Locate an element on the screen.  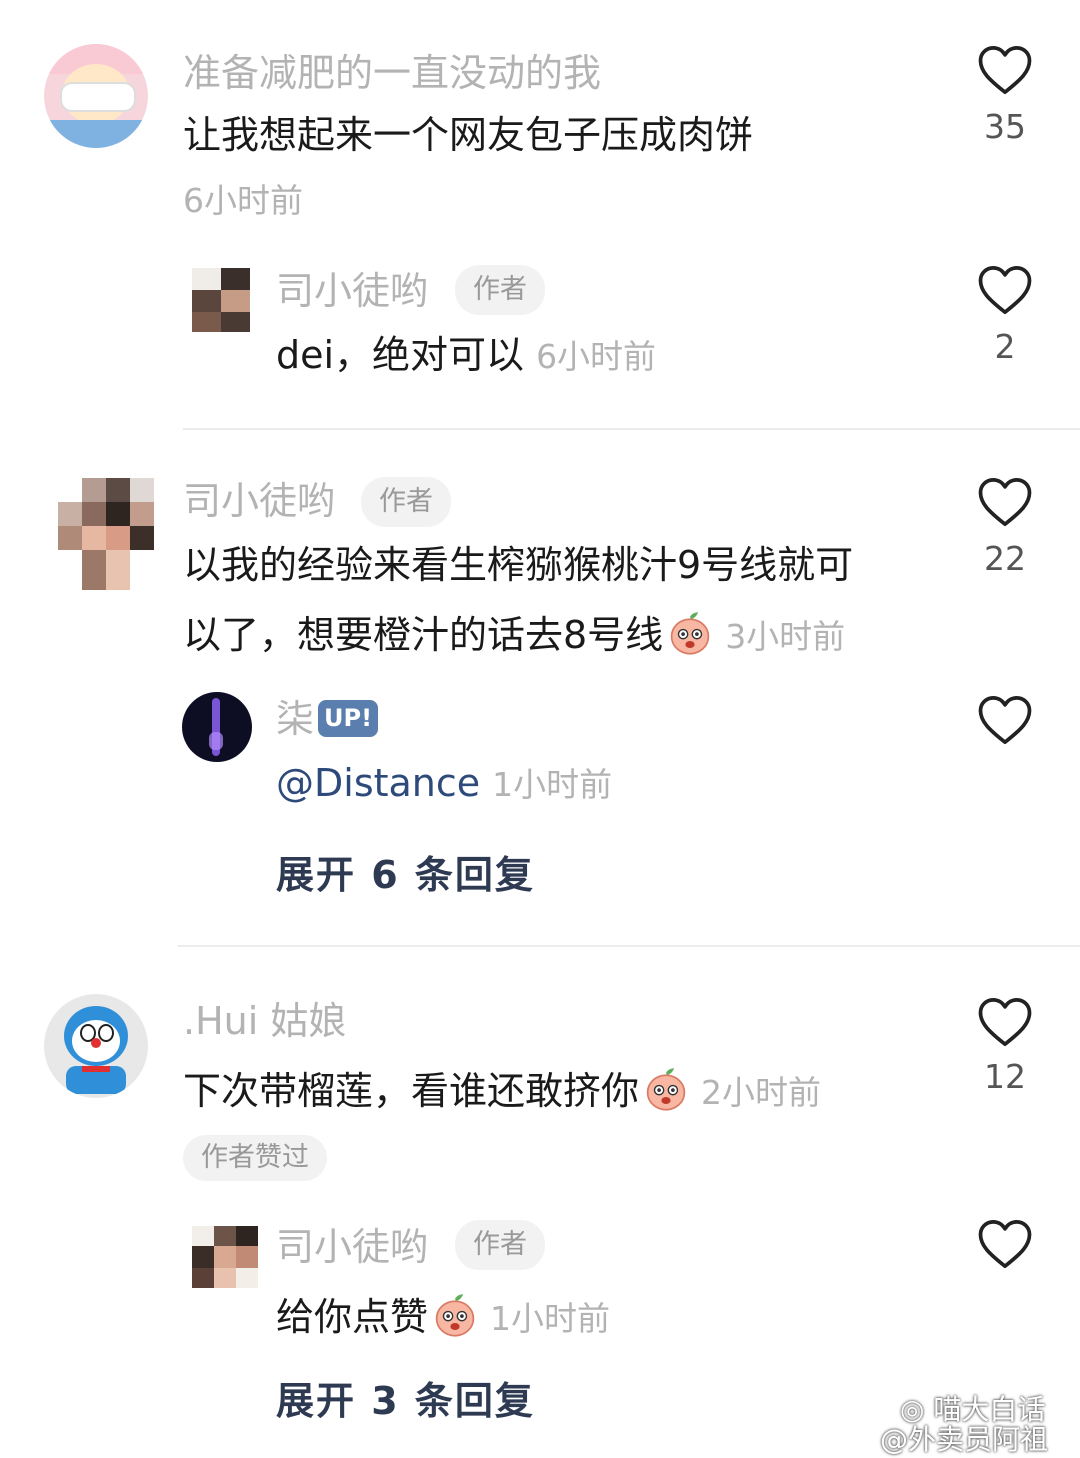
reply-text: 给你点赞 1小时前 is located at coordinates (443, 1315).